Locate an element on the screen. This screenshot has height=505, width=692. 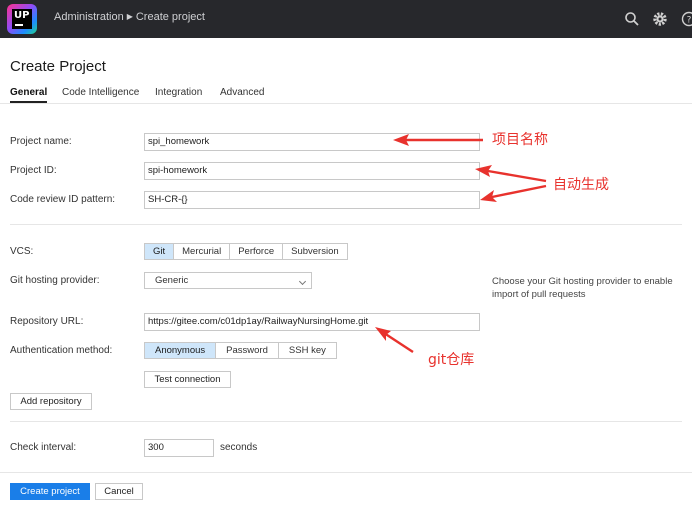
tab-integration: Integration is located at coordinates (178, 92).